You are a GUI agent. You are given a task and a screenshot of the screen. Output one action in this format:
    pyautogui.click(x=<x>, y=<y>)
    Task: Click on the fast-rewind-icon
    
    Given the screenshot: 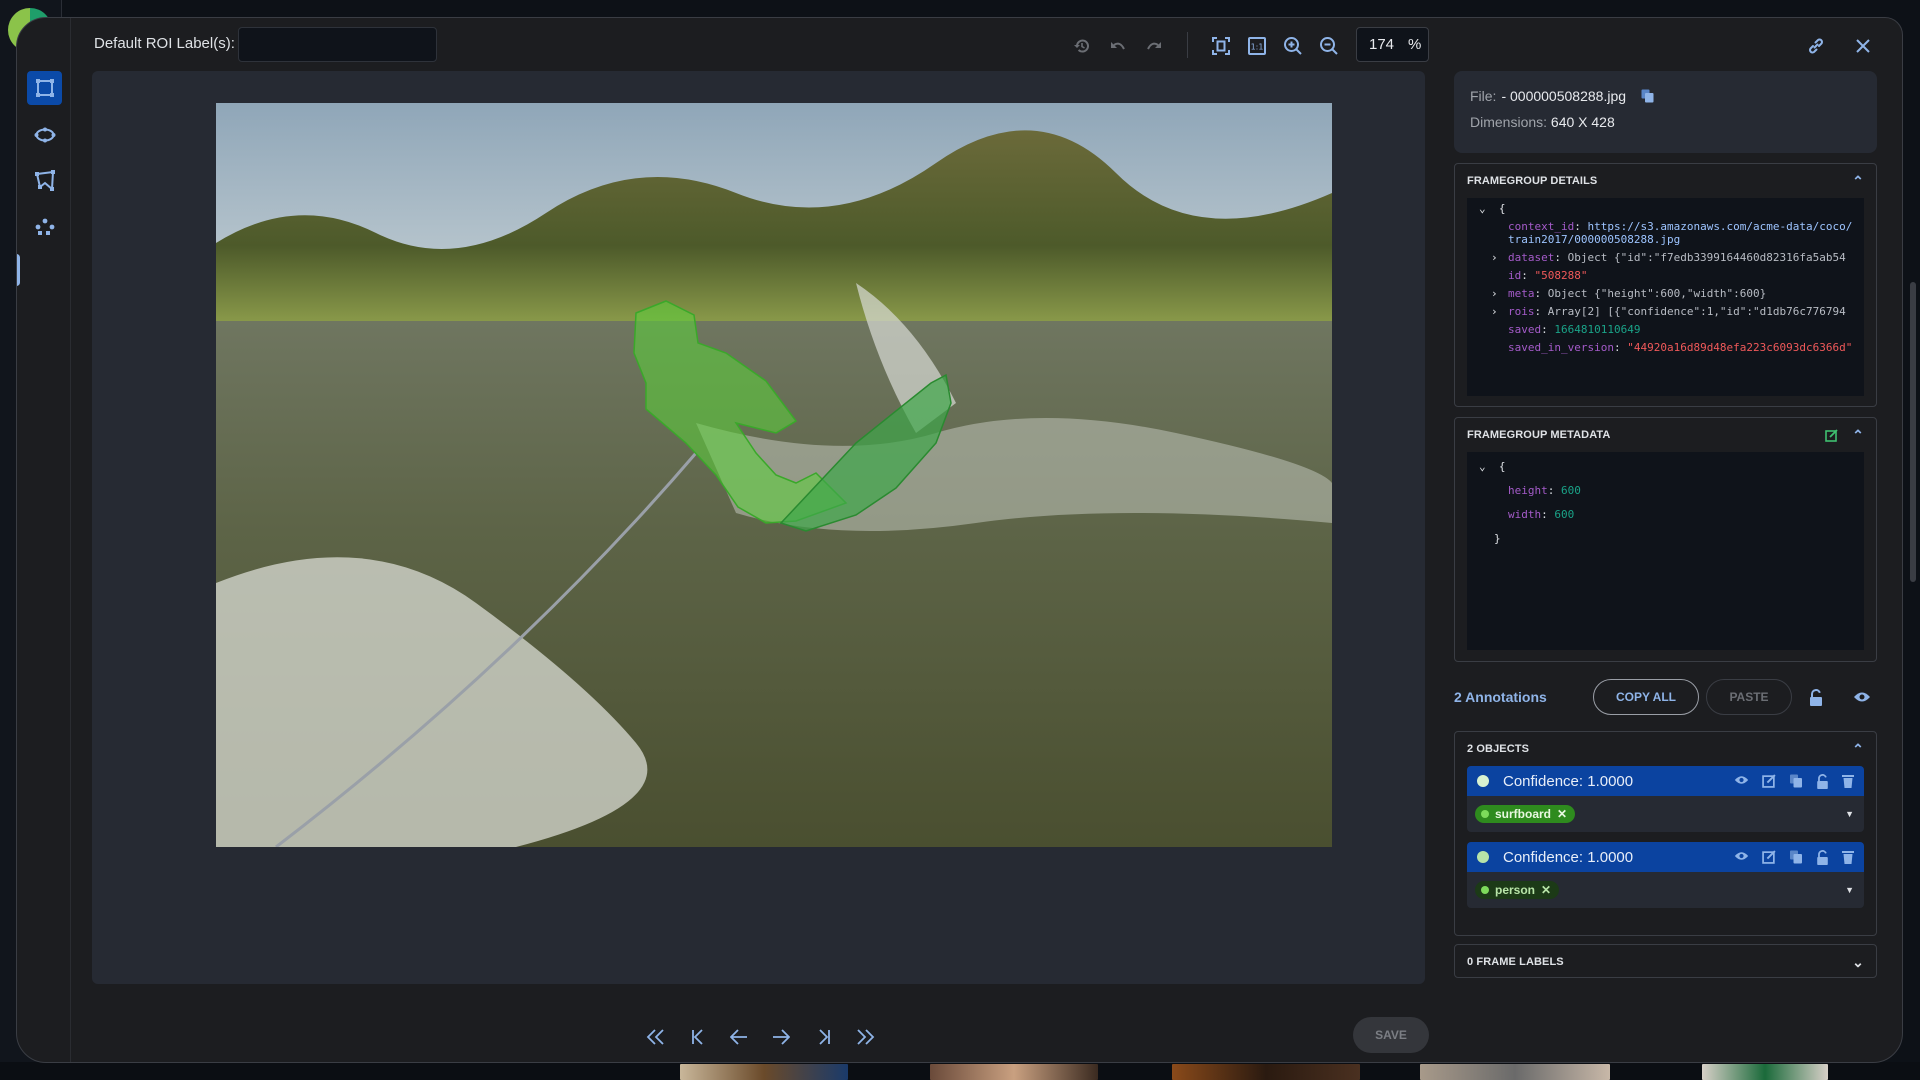 What is the action you would take?
    pyautogui.click(x=655, y=1037)
    